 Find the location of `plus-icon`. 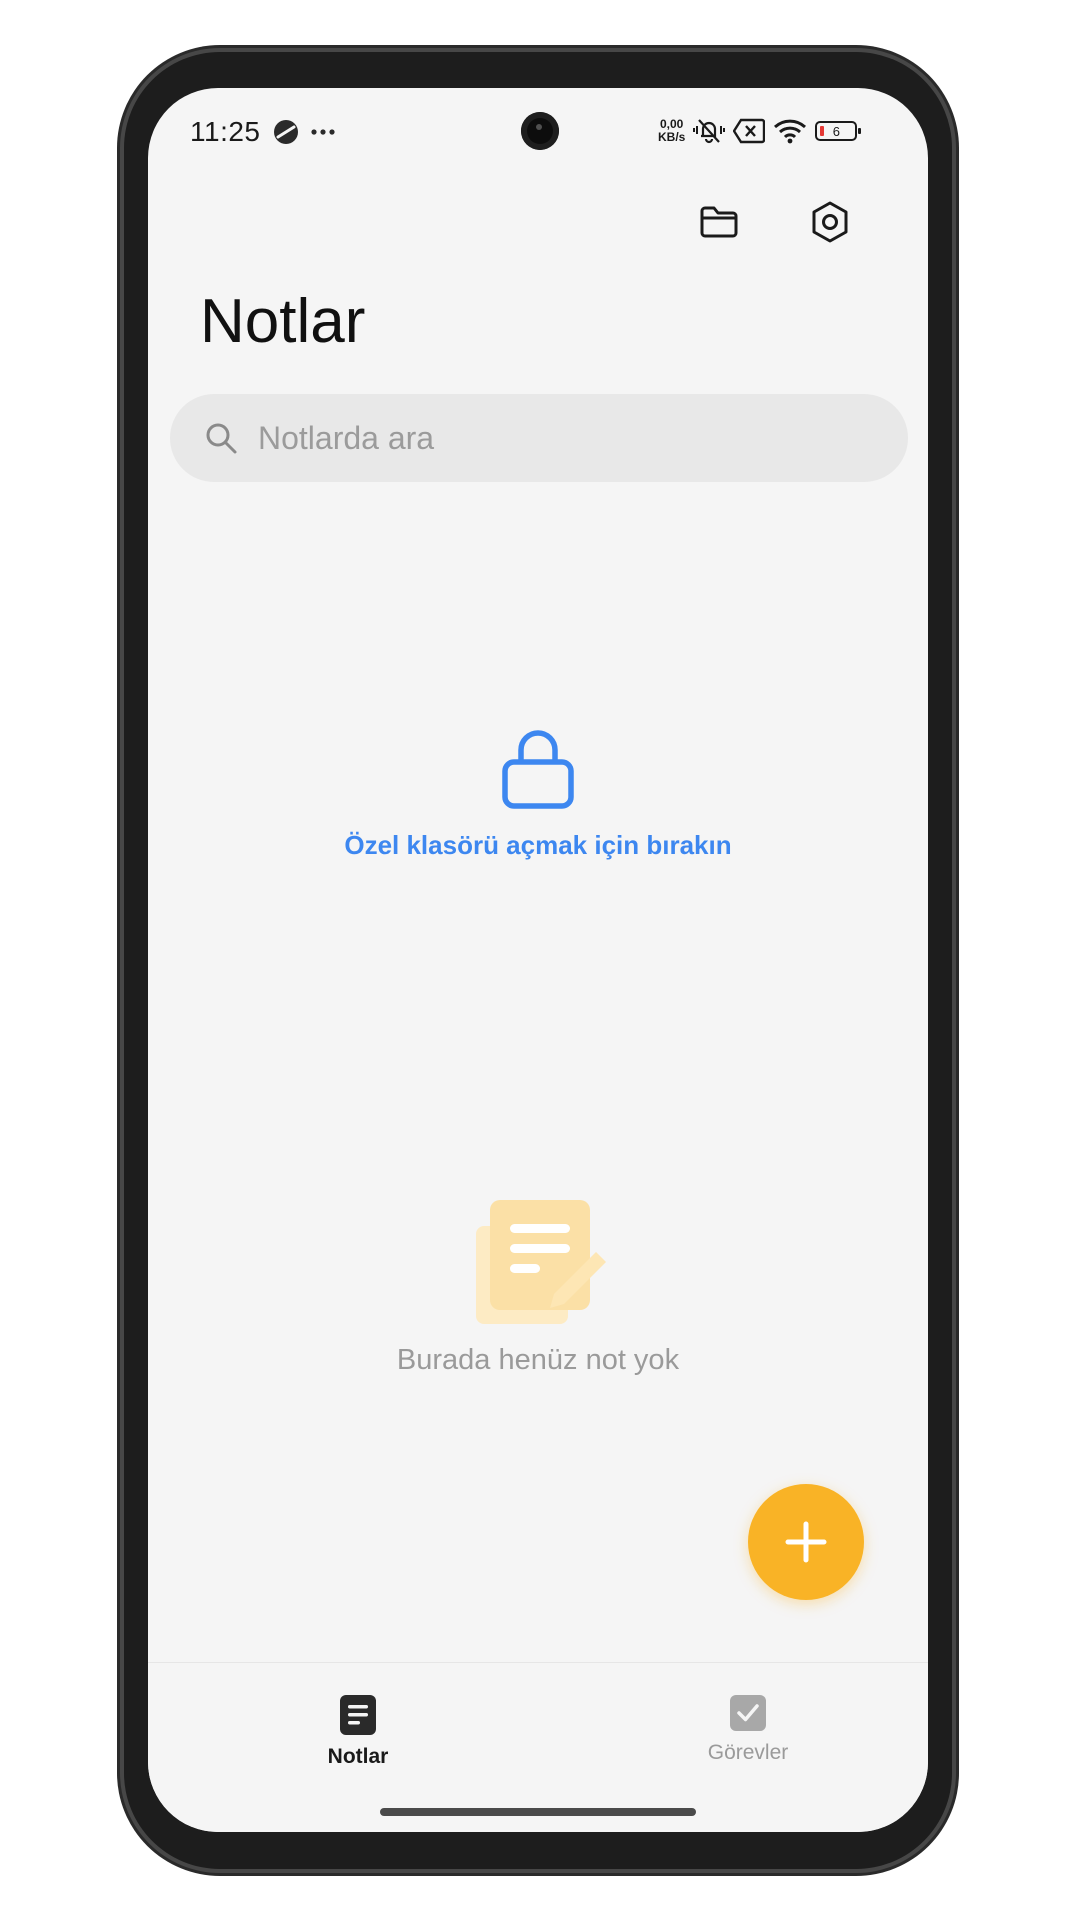

plus-icon is located at coordinates (806, 1542).